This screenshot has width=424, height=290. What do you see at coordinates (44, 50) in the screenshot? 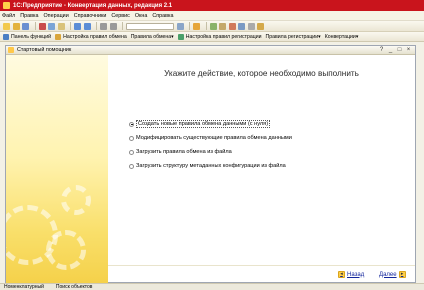
I see `wizard-title: Стартовый помощник` at bounding box center [44, 50].